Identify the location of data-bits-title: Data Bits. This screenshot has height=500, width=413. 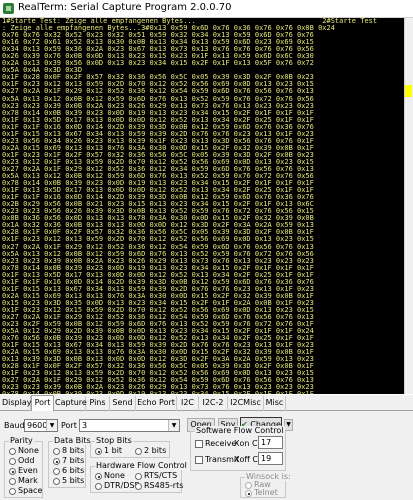
(72, 440).